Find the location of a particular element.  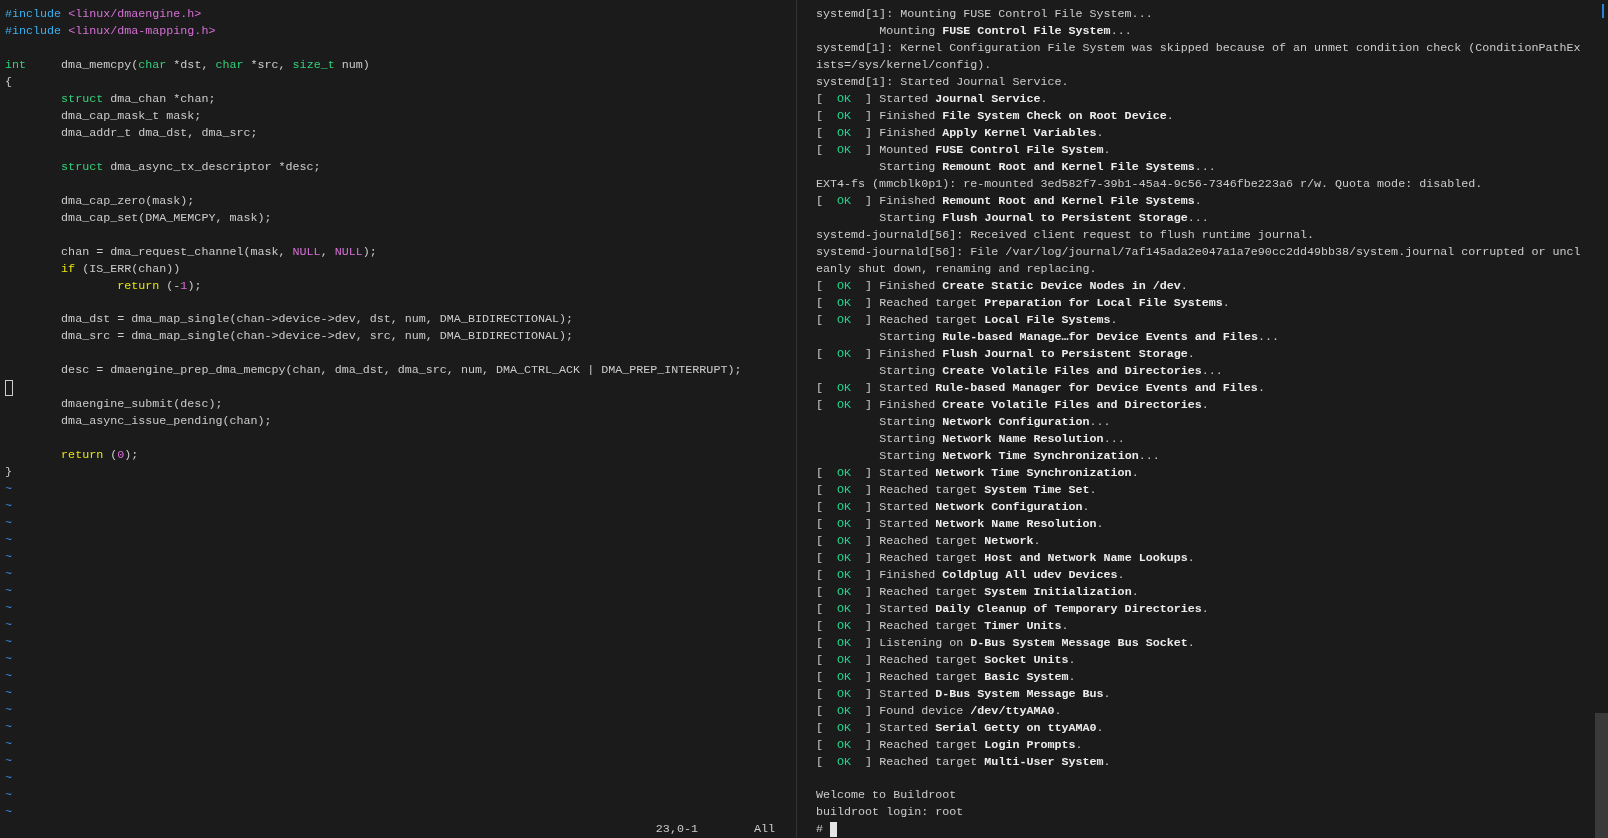

code-line: struct dma_async_tx_descriptor *desc; is located at coordinates (190, 167).